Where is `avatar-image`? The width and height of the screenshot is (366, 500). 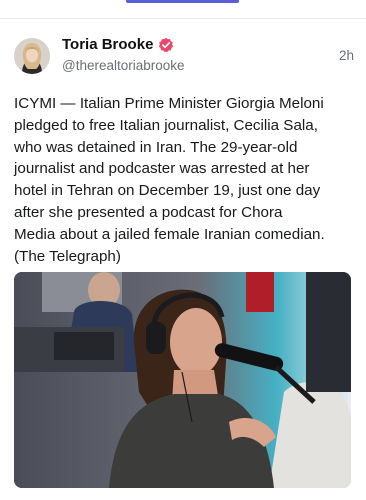
avatar-image is located at coordinates (32, 56).